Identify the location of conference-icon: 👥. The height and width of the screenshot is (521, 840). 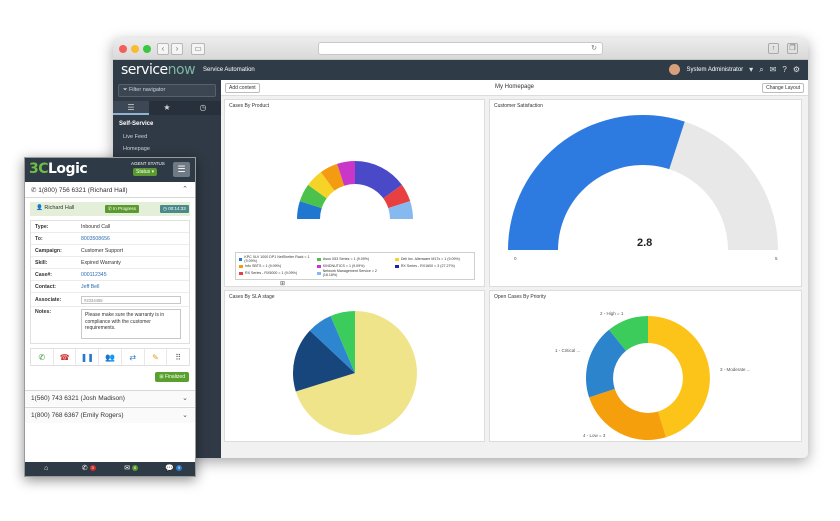
(110, 357).